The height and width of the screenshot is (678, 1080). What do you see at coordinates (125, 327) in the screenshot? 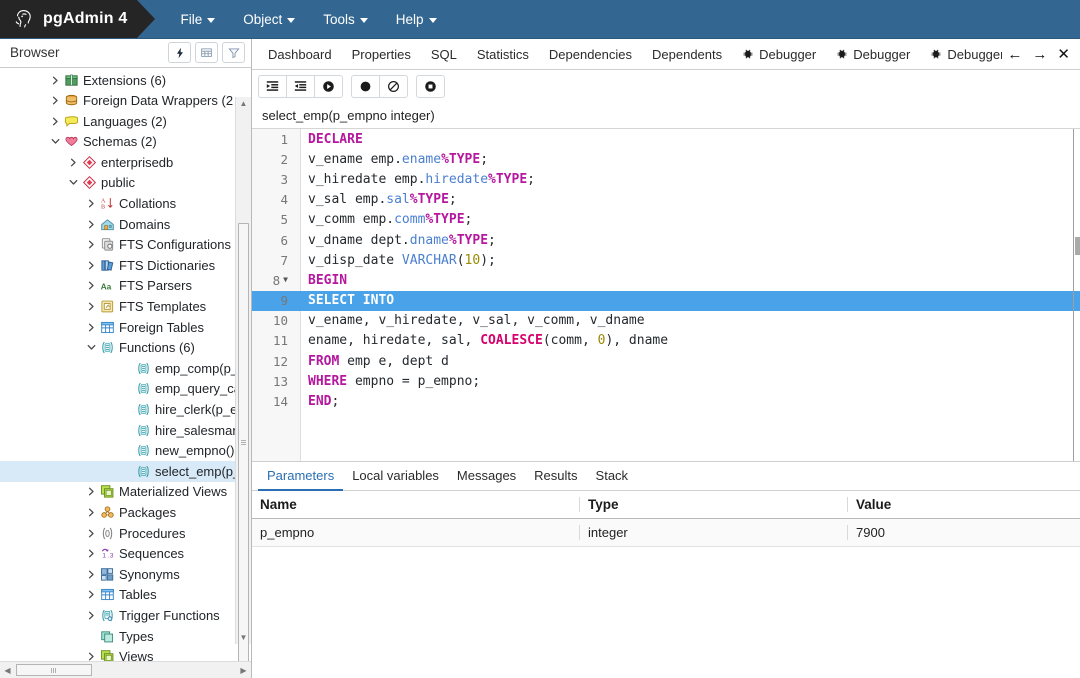
I see `tree-item-foreign-tables: Foreign Tables` at bounding box center [125, 327].